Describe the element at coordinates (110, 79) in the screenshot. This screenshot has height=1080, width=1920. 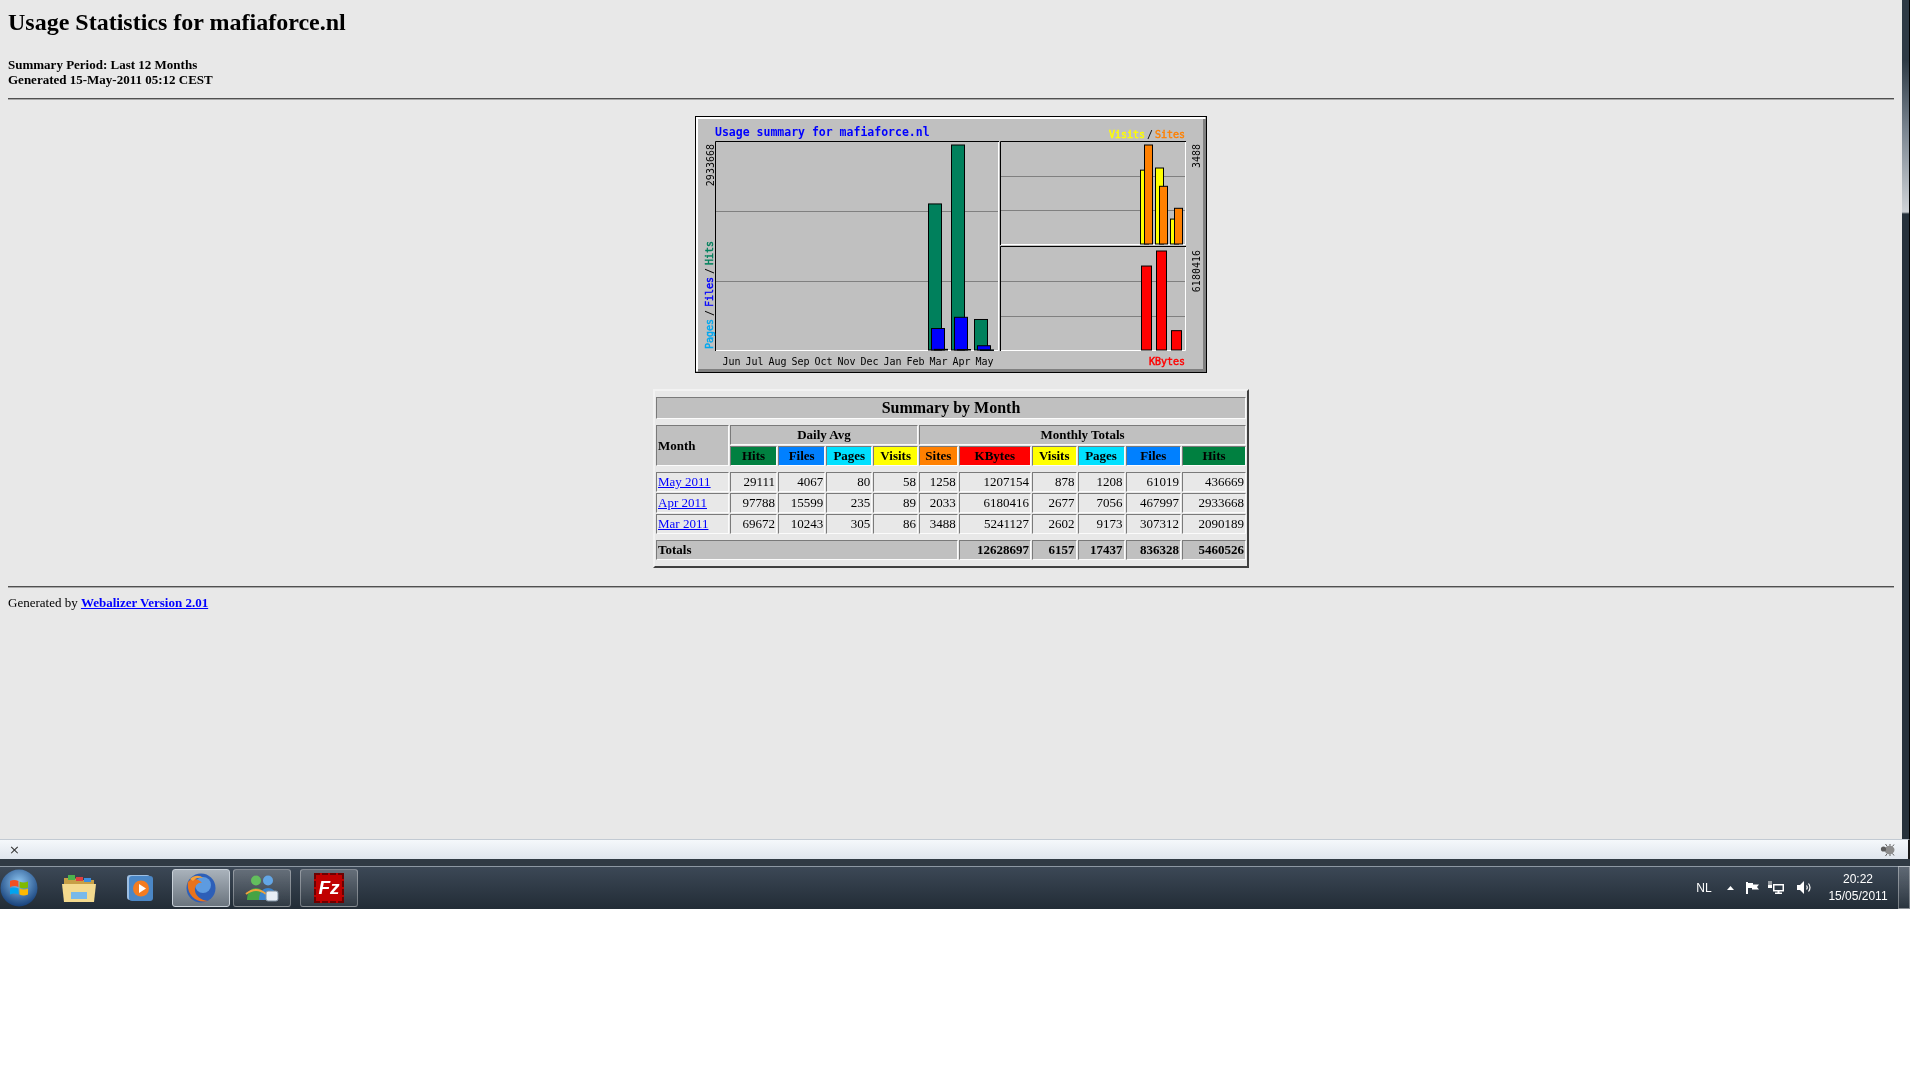
I see `generated-date-text: Generated 15-May-2011 05:12 CEST` at that location.